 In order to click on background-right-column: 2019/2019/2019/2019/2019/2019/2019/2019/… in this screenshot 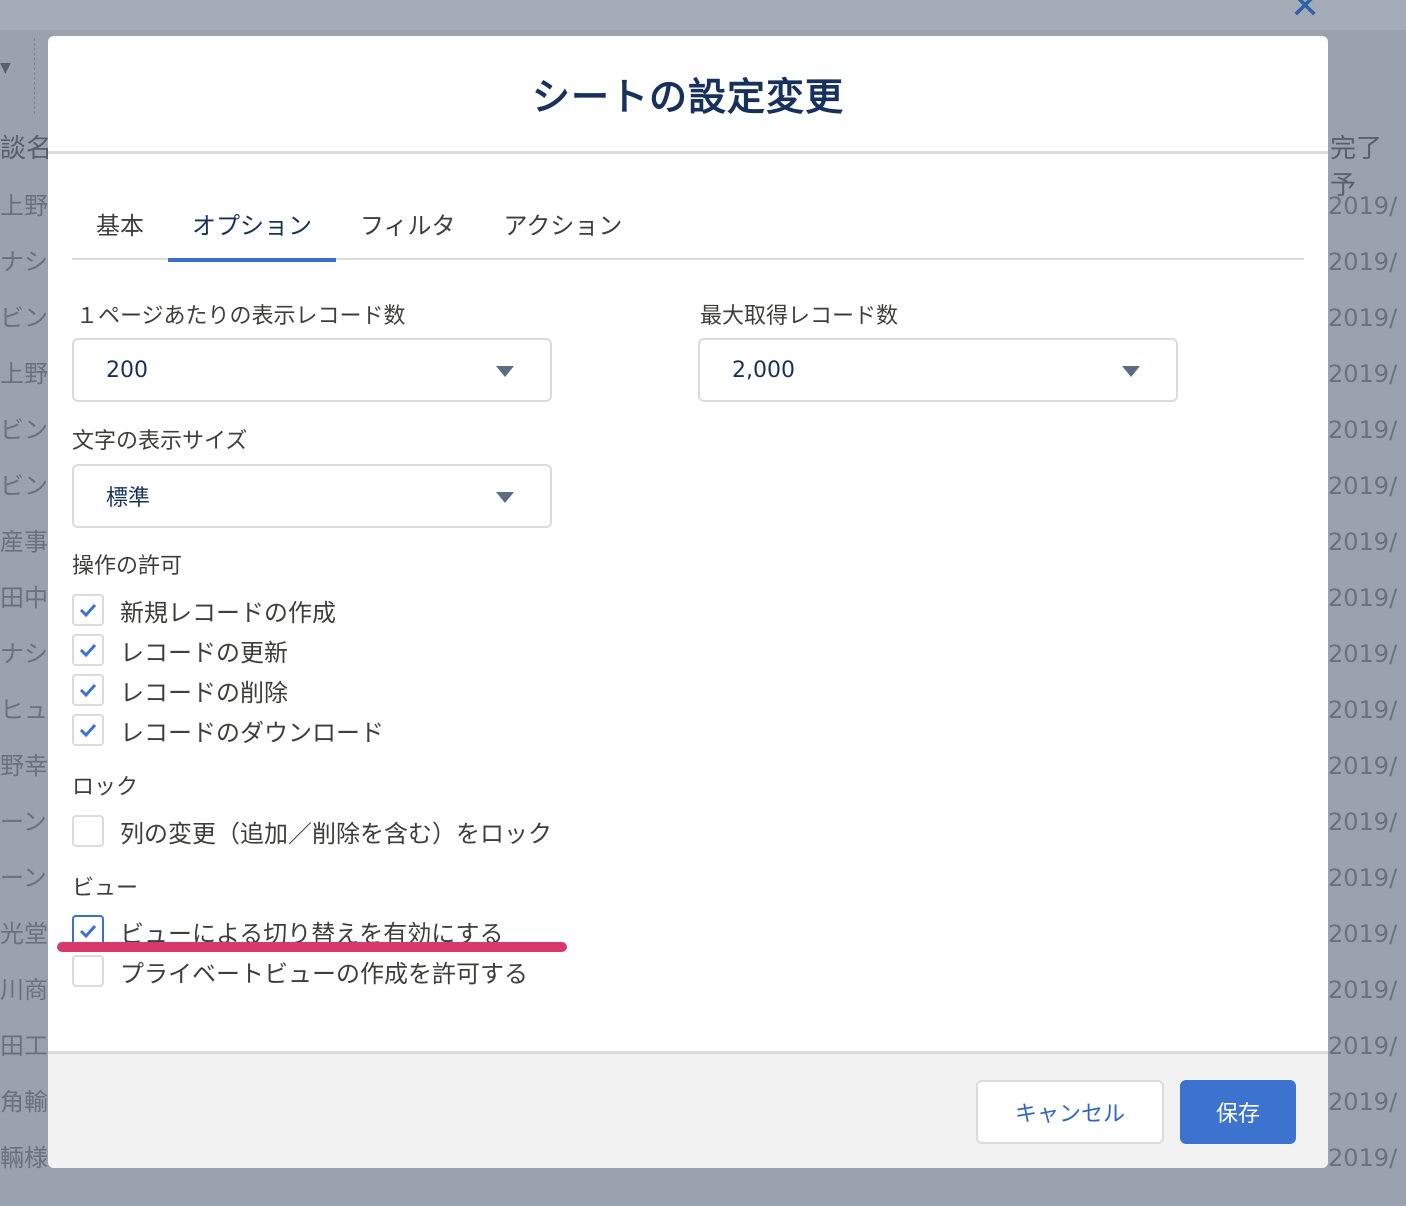, I will do `click(1367, 692)`.